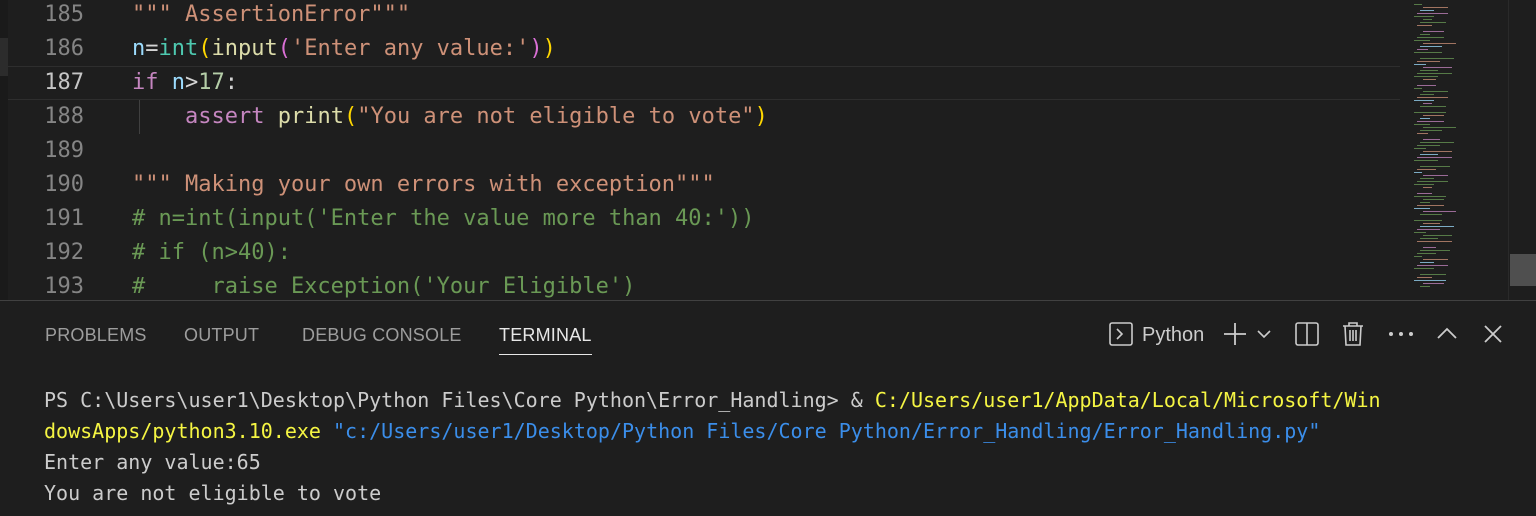 The height and width of the screenshot is (516, 1536). I want to click on terminal-line: Enter any value:65, so click(152, 462).